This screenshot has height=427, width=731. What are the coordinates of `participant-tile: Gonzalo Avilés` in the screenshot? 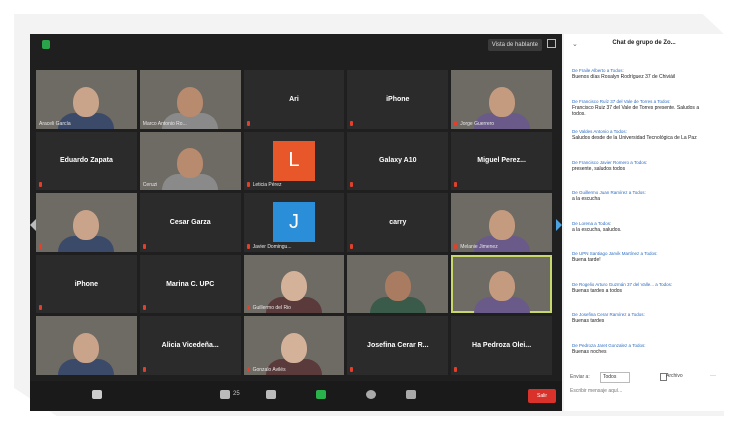 It's located at (294, 345).